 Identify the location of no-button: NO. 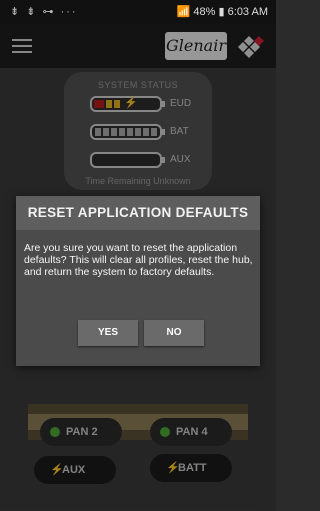
(174, 333).